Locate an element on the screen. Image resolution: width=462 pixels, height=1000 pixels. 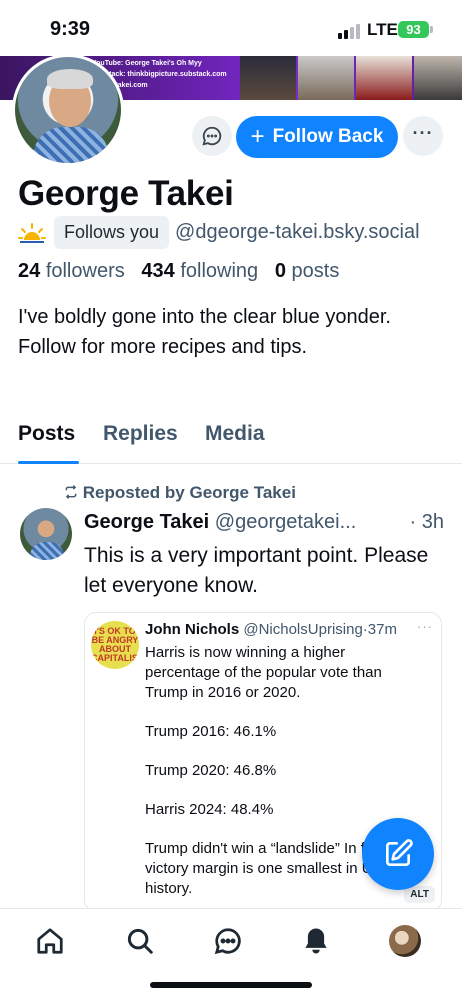
followers-link: 24 followers is located at coordinates (71, 271).